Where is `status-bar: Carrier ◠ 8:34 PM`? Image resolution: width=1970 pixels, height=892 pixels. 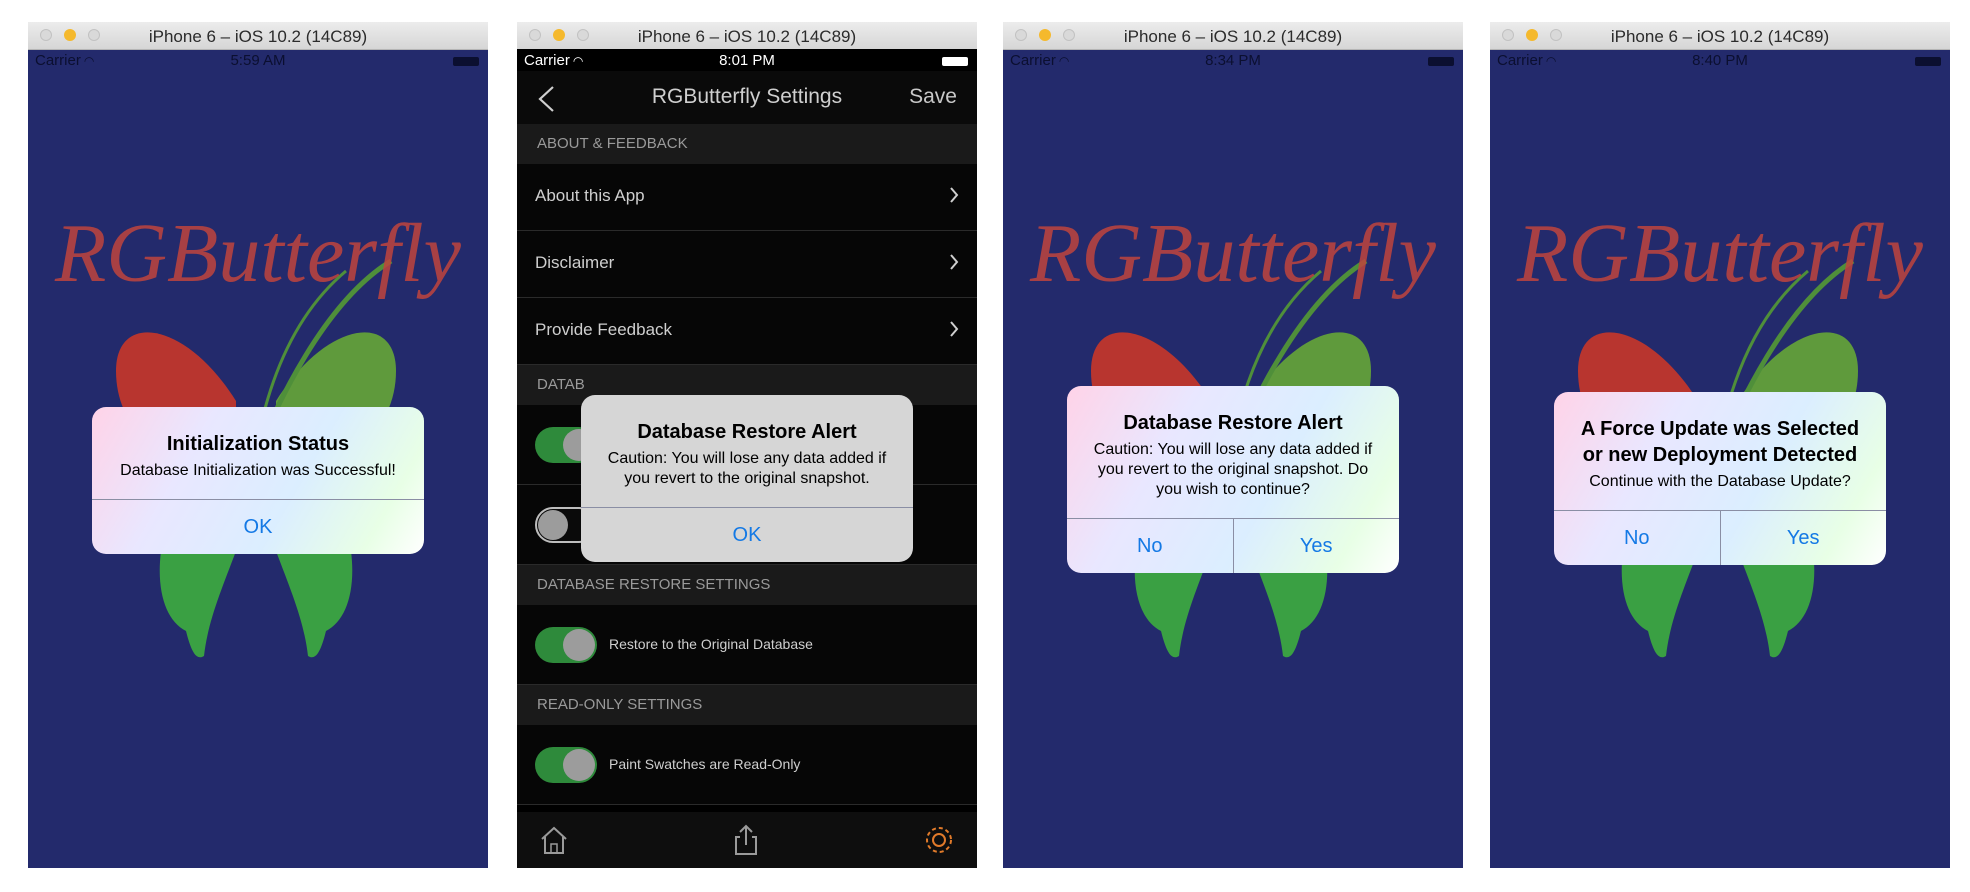 status-bar: Carrier ◠ 8:34 PM is located at coordinates (1233, 60).